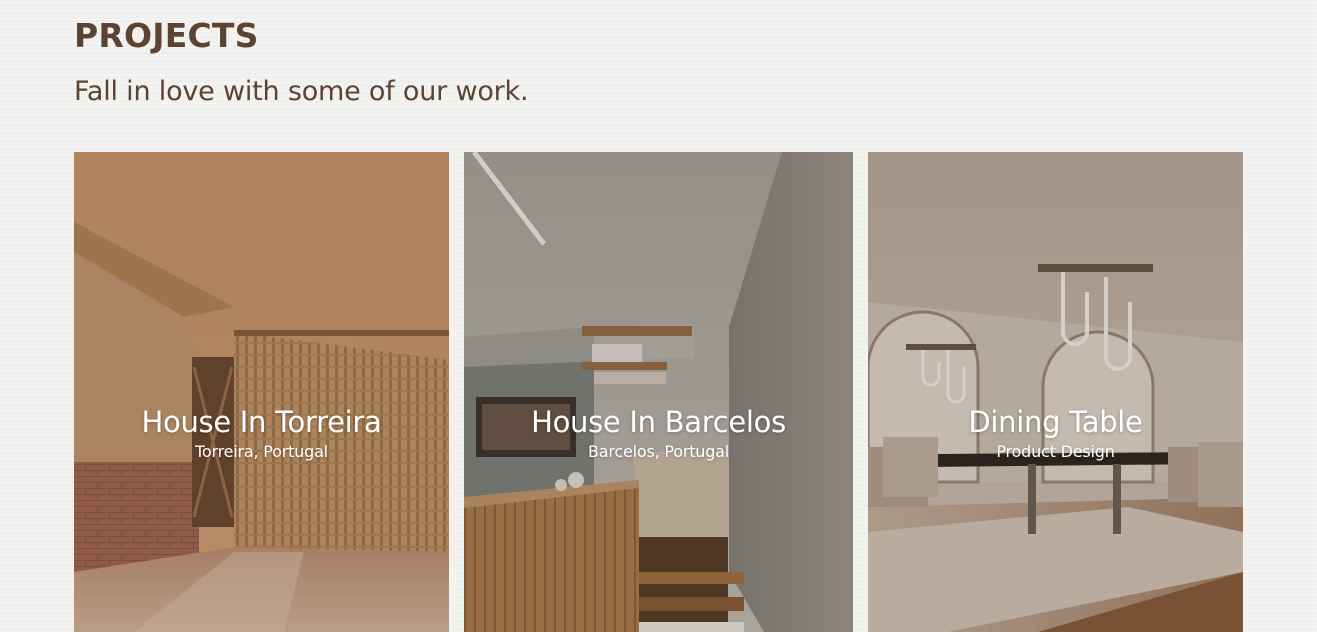 This screenshot has height=632, width=1317. Describe the element at coordinates (166, 35) in the screenshot. I see `section-title: PROJECTS` at that location.